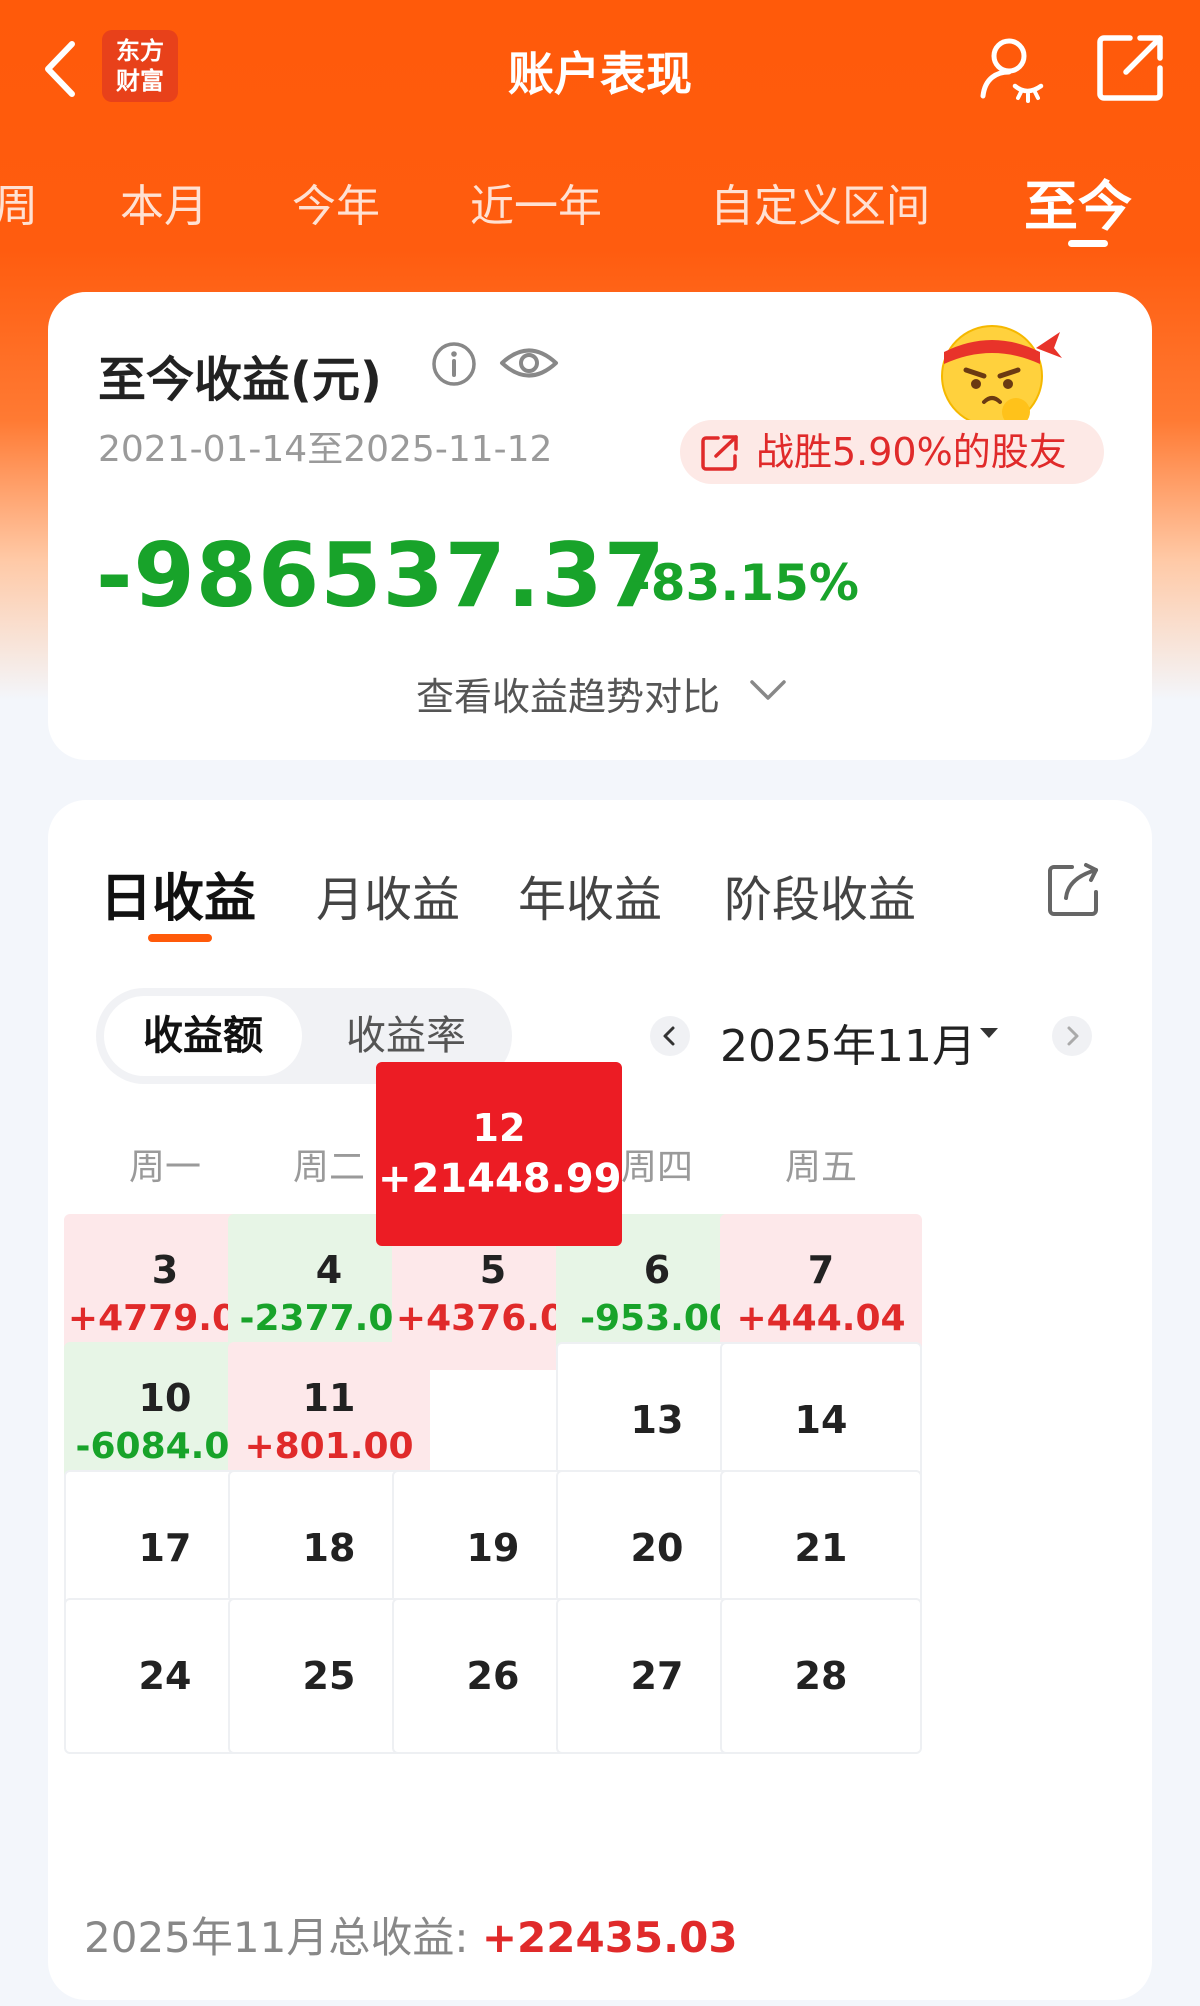  I want to click on income-tab-underline, so click(180, 938).